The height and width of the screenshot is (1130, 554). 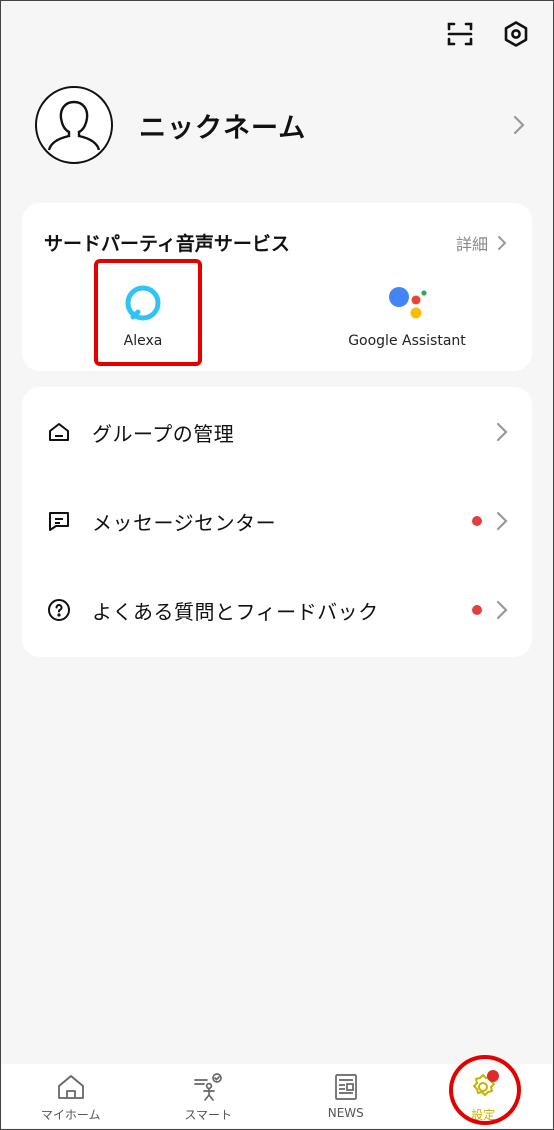 I want to click on bottom-tab-bar: マイホーム スマート NEWS 設定, so click(x=277, y=1096).